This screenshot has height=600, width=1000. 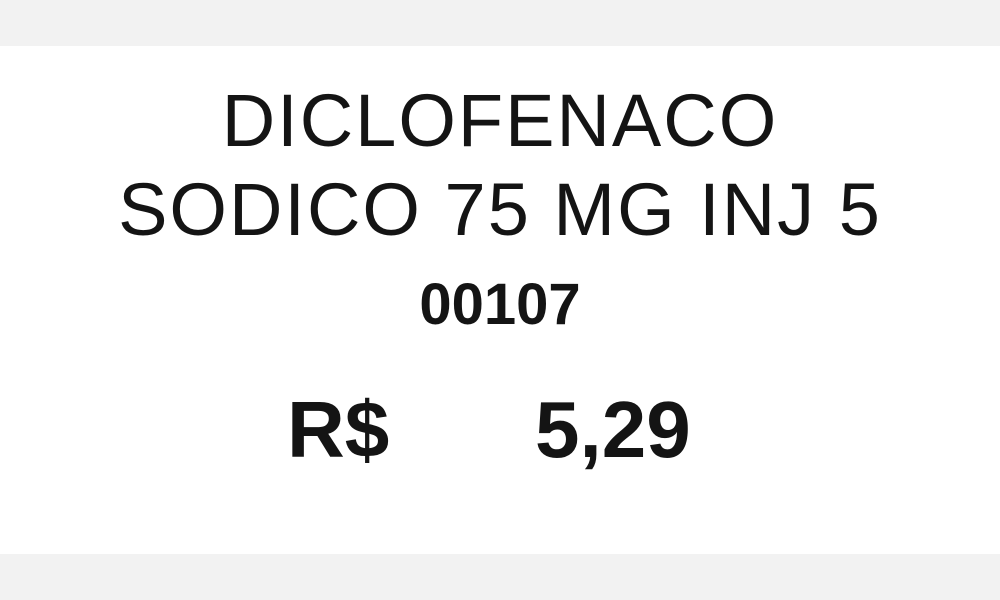 What do you see at coordinates (500, 209) in the screenshot?
I see `product-name-line-2: SODICO 75 MG INJ 5` at bounding box center [500, 209].